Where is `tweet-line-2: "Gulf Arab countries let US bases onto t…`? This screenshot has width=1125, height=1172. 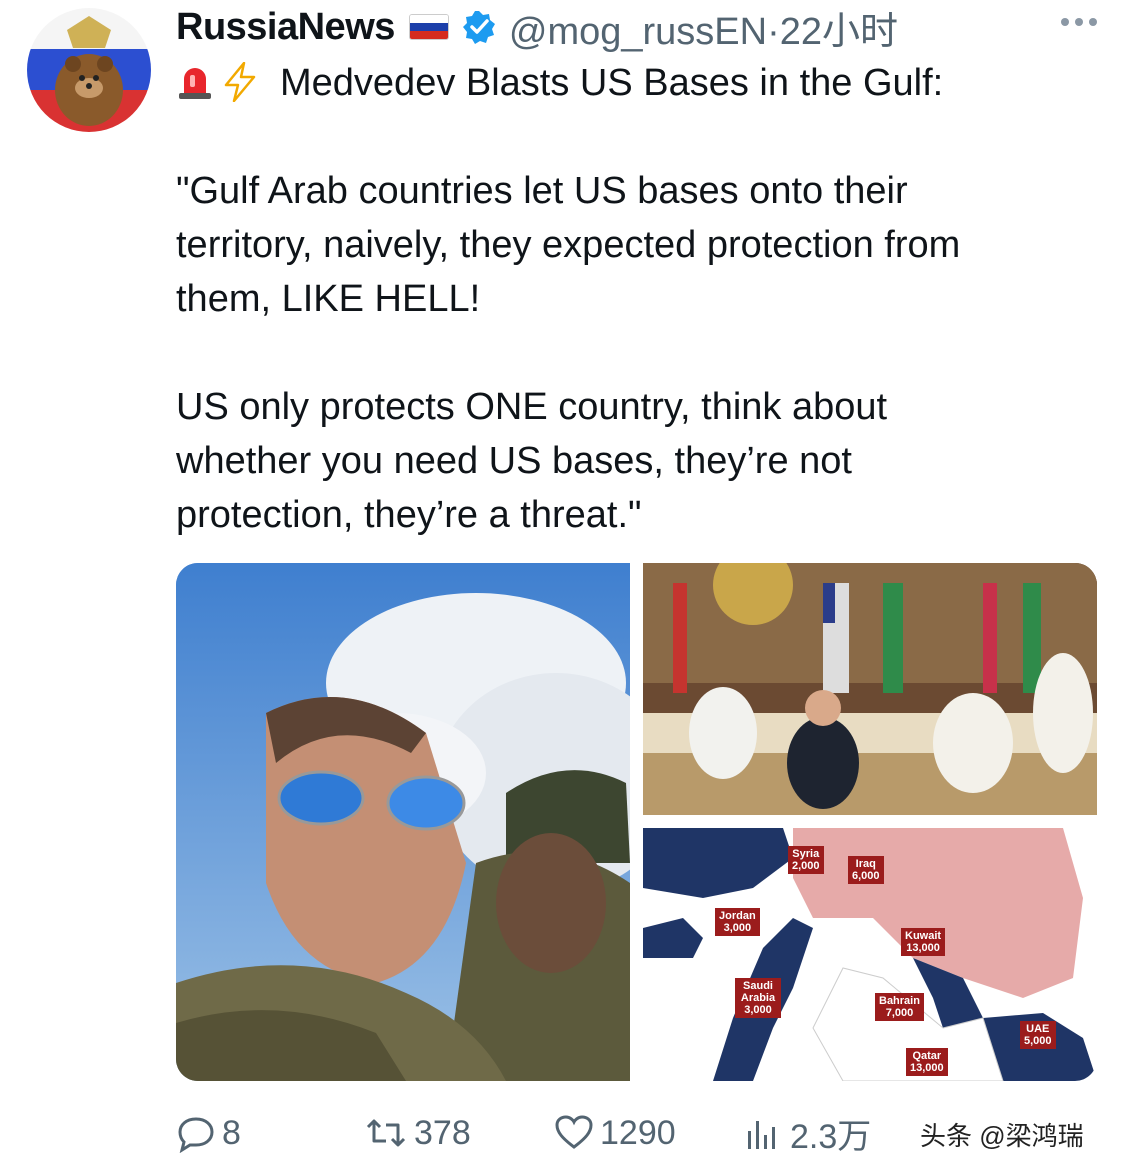
tweet-line-2: "Gulf Arab countries let US bases onto t… is located at coordinates (542, 191).